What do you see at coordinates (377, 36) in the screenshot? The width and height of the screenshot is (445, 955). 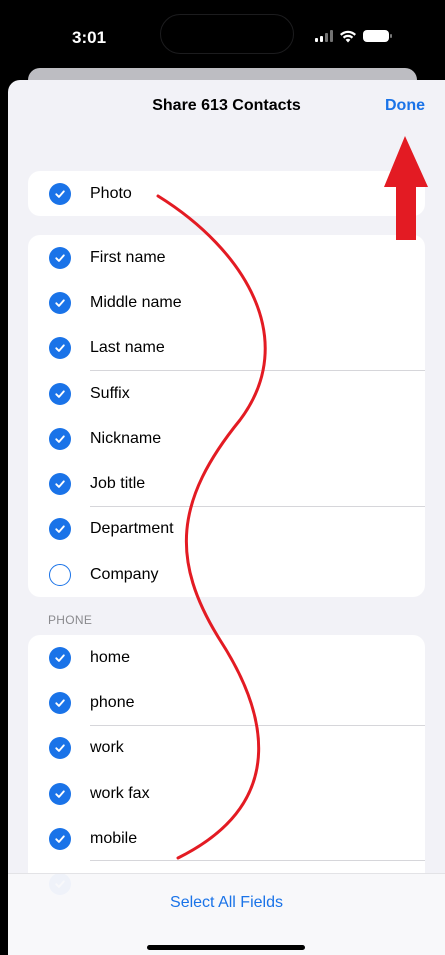 I see `battery-icon` at bounding box center [377, 36].